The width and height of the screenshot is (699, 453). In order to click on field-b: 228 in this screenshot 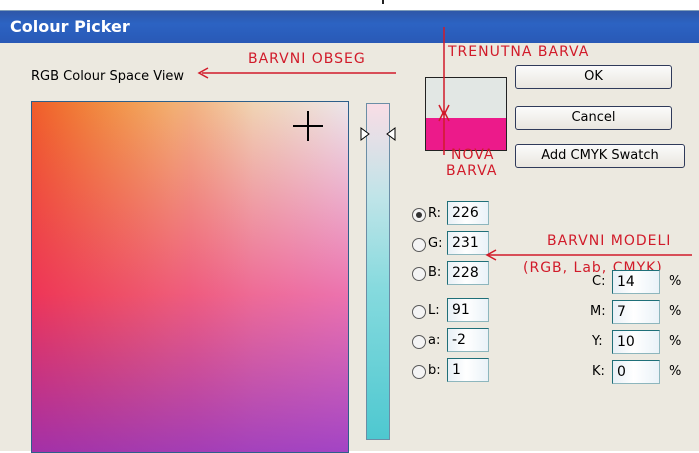, I will do `click(468, 273)`.